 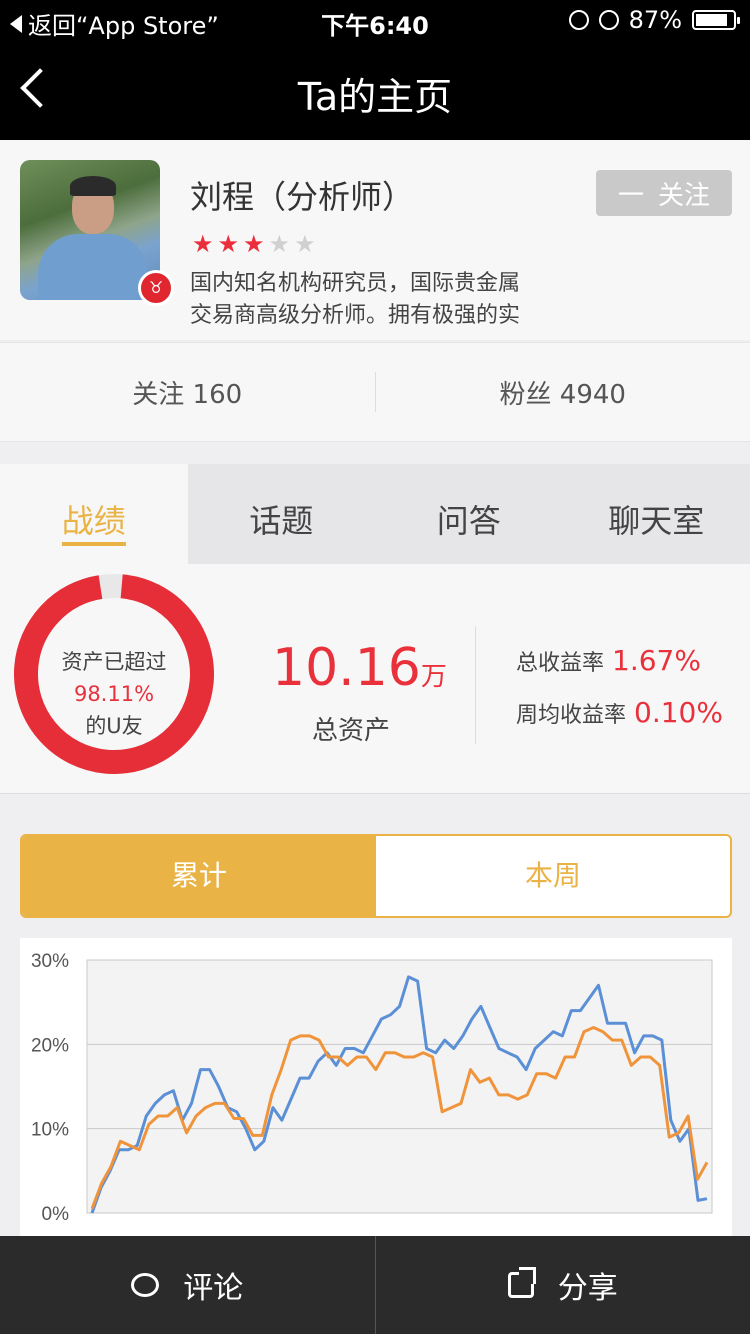 I want to click on total-assets-label: 总资产, so click(x=351, y=731).